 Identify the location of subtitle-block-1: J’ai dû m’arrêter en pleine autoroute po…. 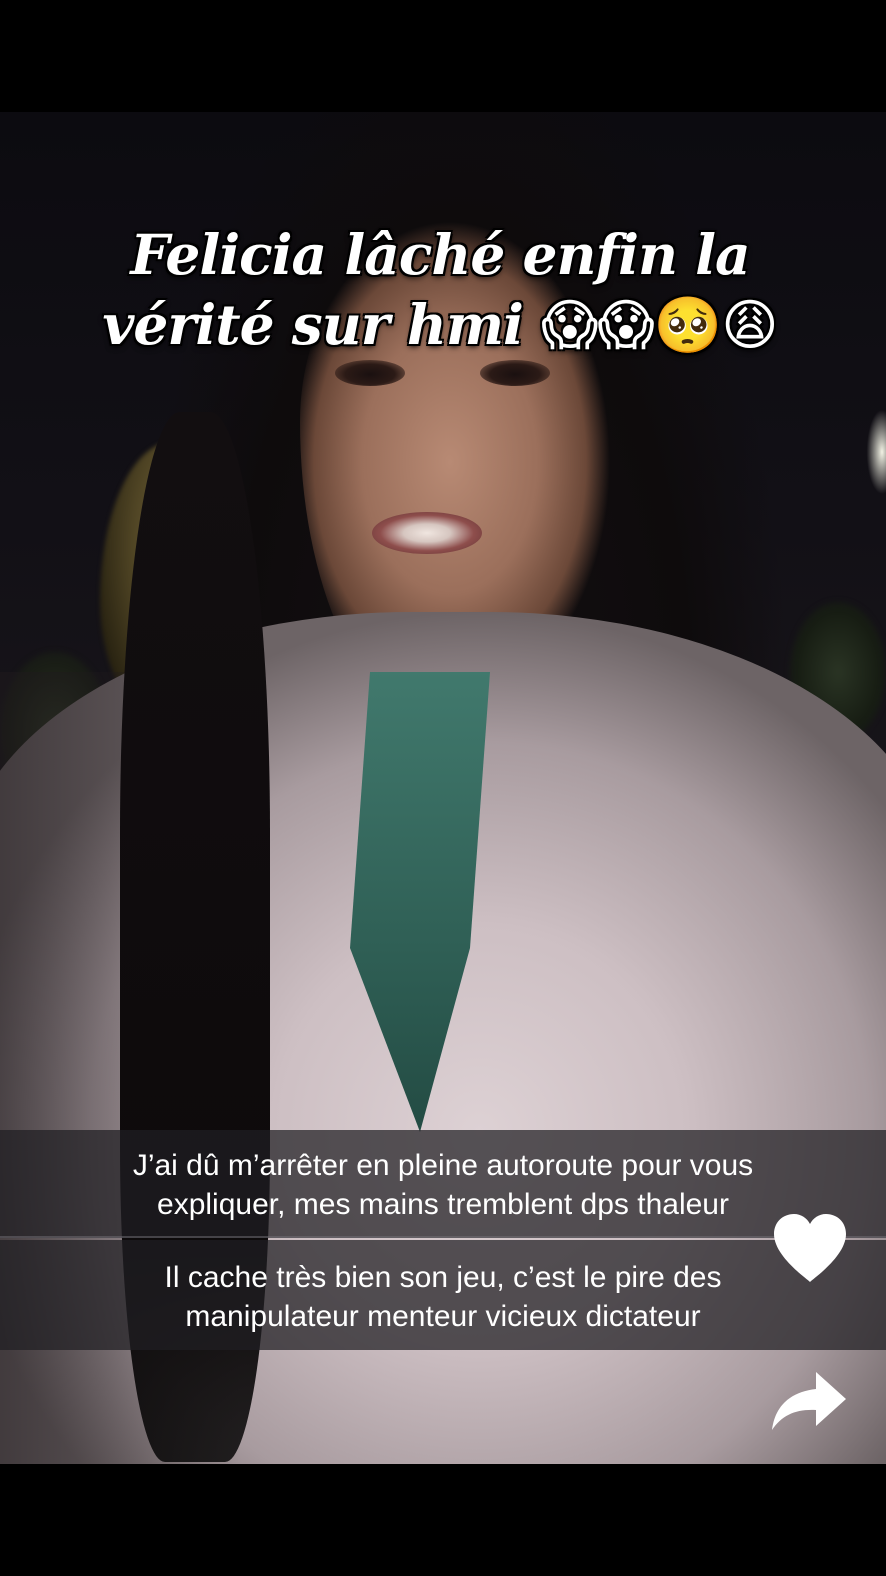
(443, 1183).